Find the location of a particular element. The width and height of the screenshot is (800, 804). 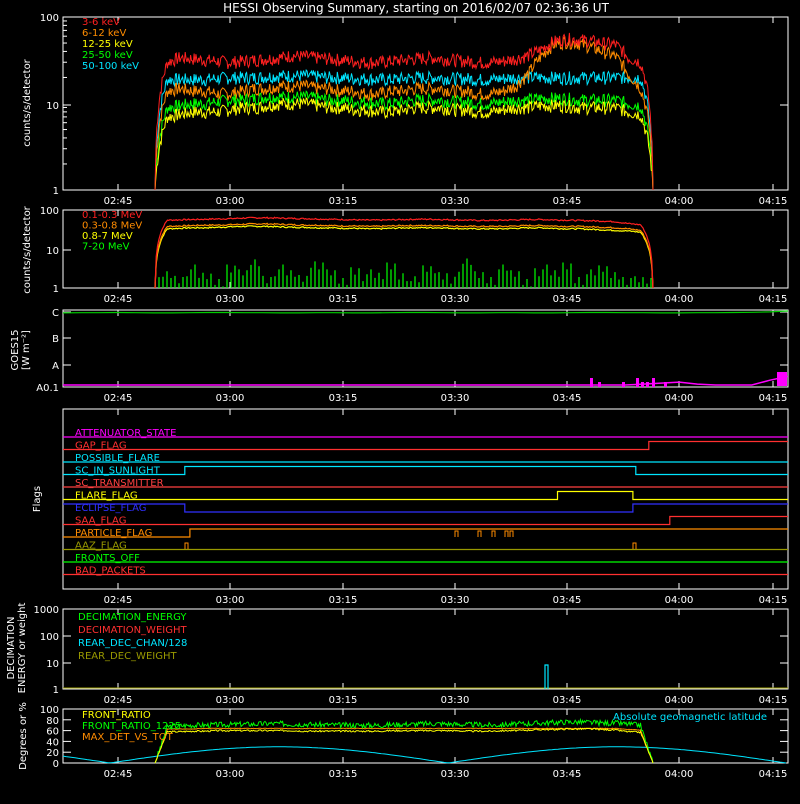

flag-eclipse_flag-label: ECLIPSE_FLAG is located at coordinates (110, 508).